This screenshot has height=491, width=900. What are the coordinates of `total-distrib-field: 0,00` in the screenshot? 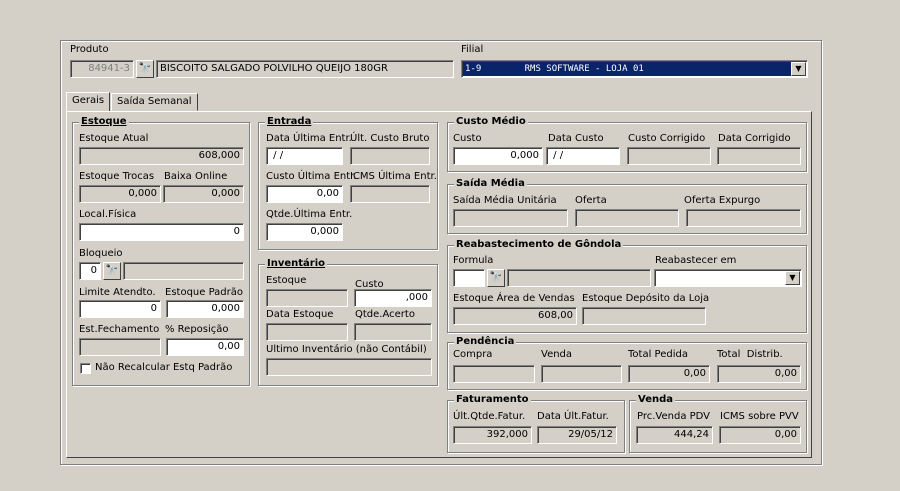 It's located at (759, 374).